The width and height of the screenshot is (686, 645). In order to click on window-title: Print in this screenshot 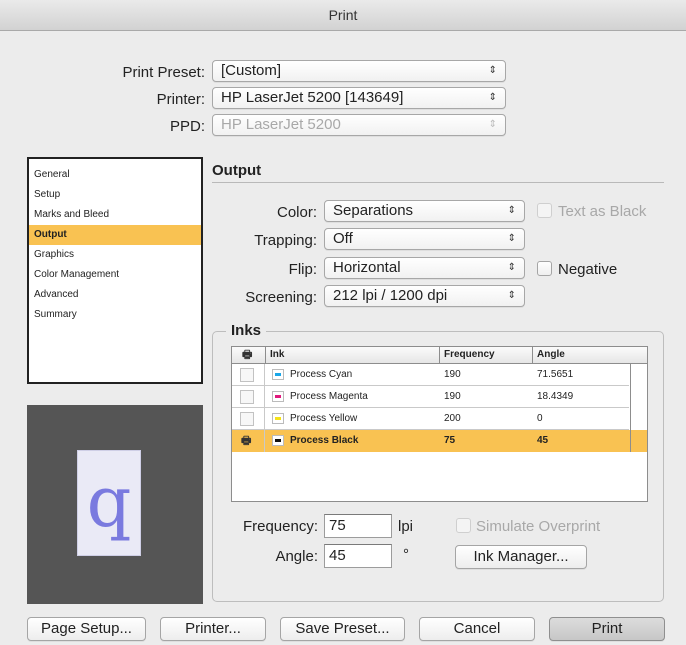, I will do `click(343, 15)`.